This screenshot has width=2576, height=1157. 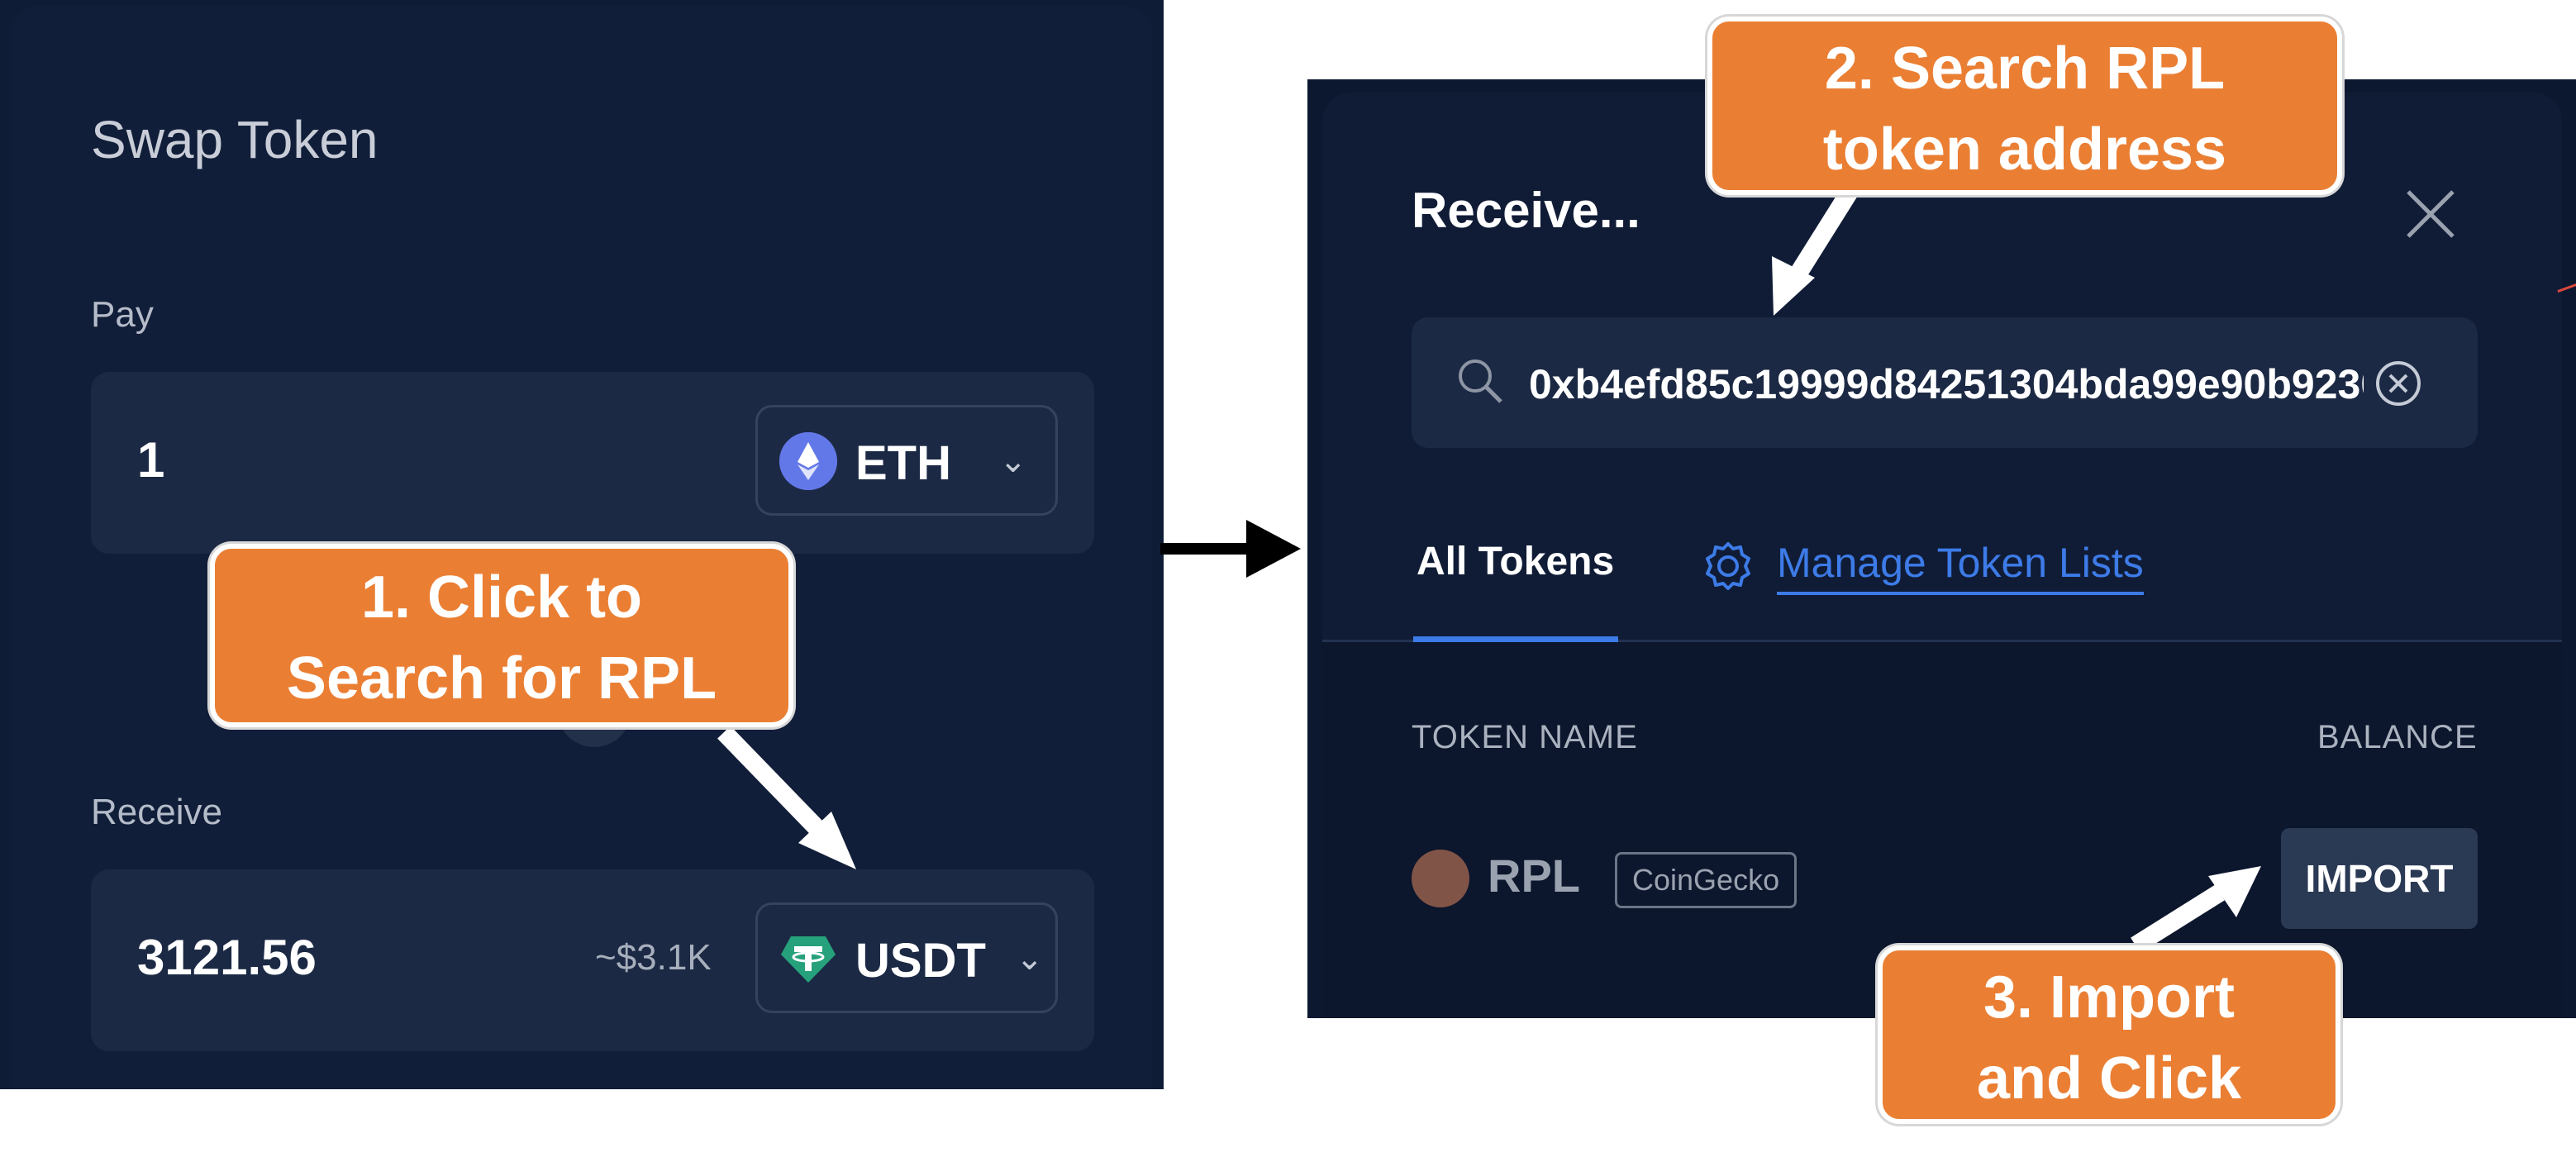 What do you see at coordinates (2109, 997) in the screenshot?
I see `callout-step-3-line-1: 3. Import` at bounding box center [2109, 997].